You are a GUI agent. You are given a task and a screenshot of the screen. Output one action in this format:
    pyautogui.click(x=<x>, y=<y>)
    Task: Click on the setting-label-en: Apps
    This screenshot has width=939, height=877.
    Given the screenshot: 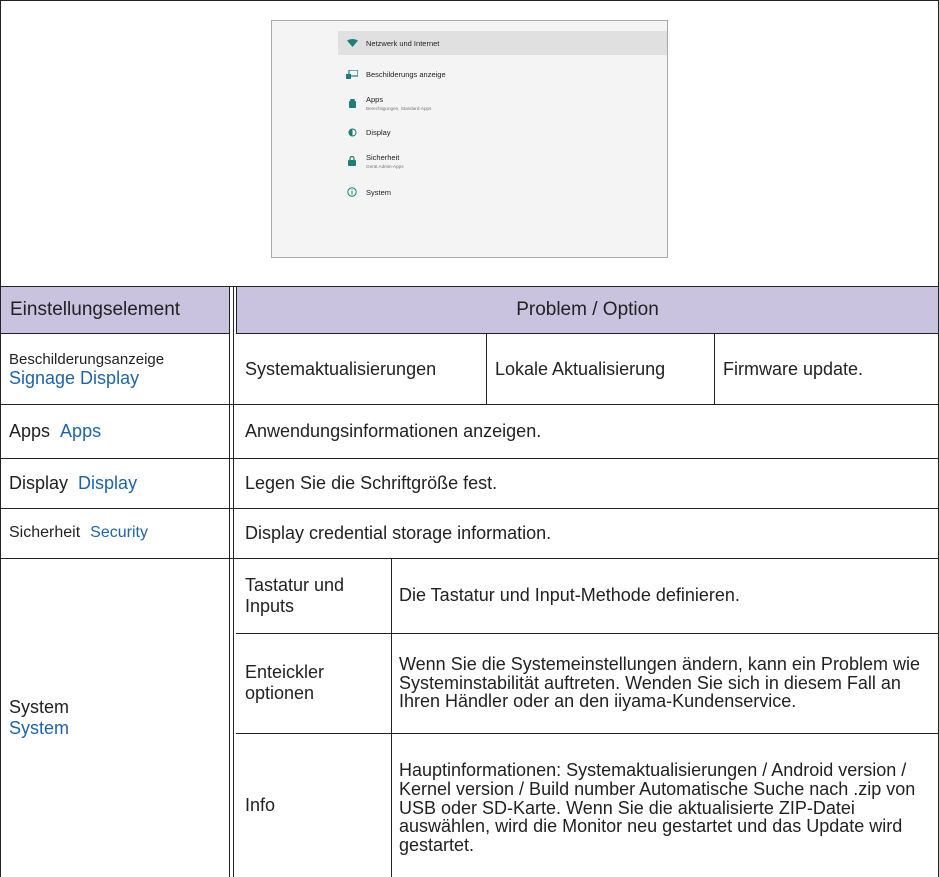 What is the action you would take?
    pyautogui.click(x=81, y=430)
    